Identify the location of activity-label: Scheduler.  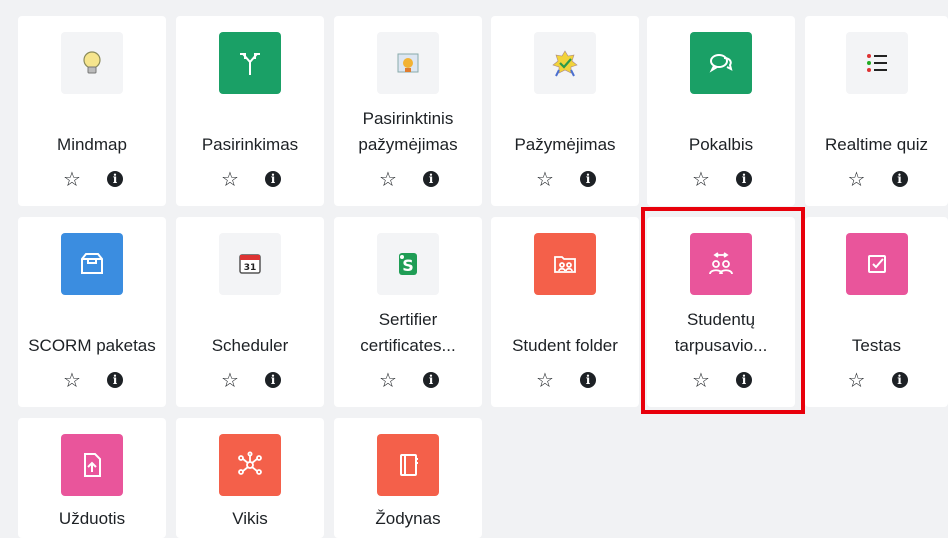
(250, 345).